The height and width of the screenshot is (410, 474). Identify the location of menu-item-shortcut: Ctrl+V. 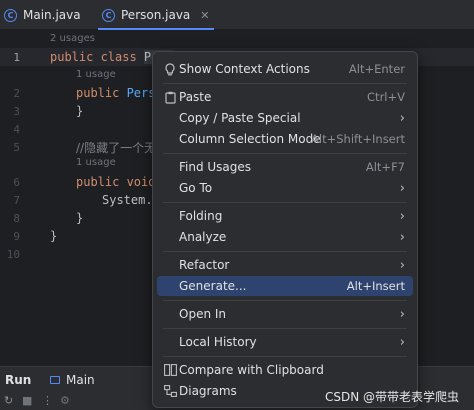
(386, 97).